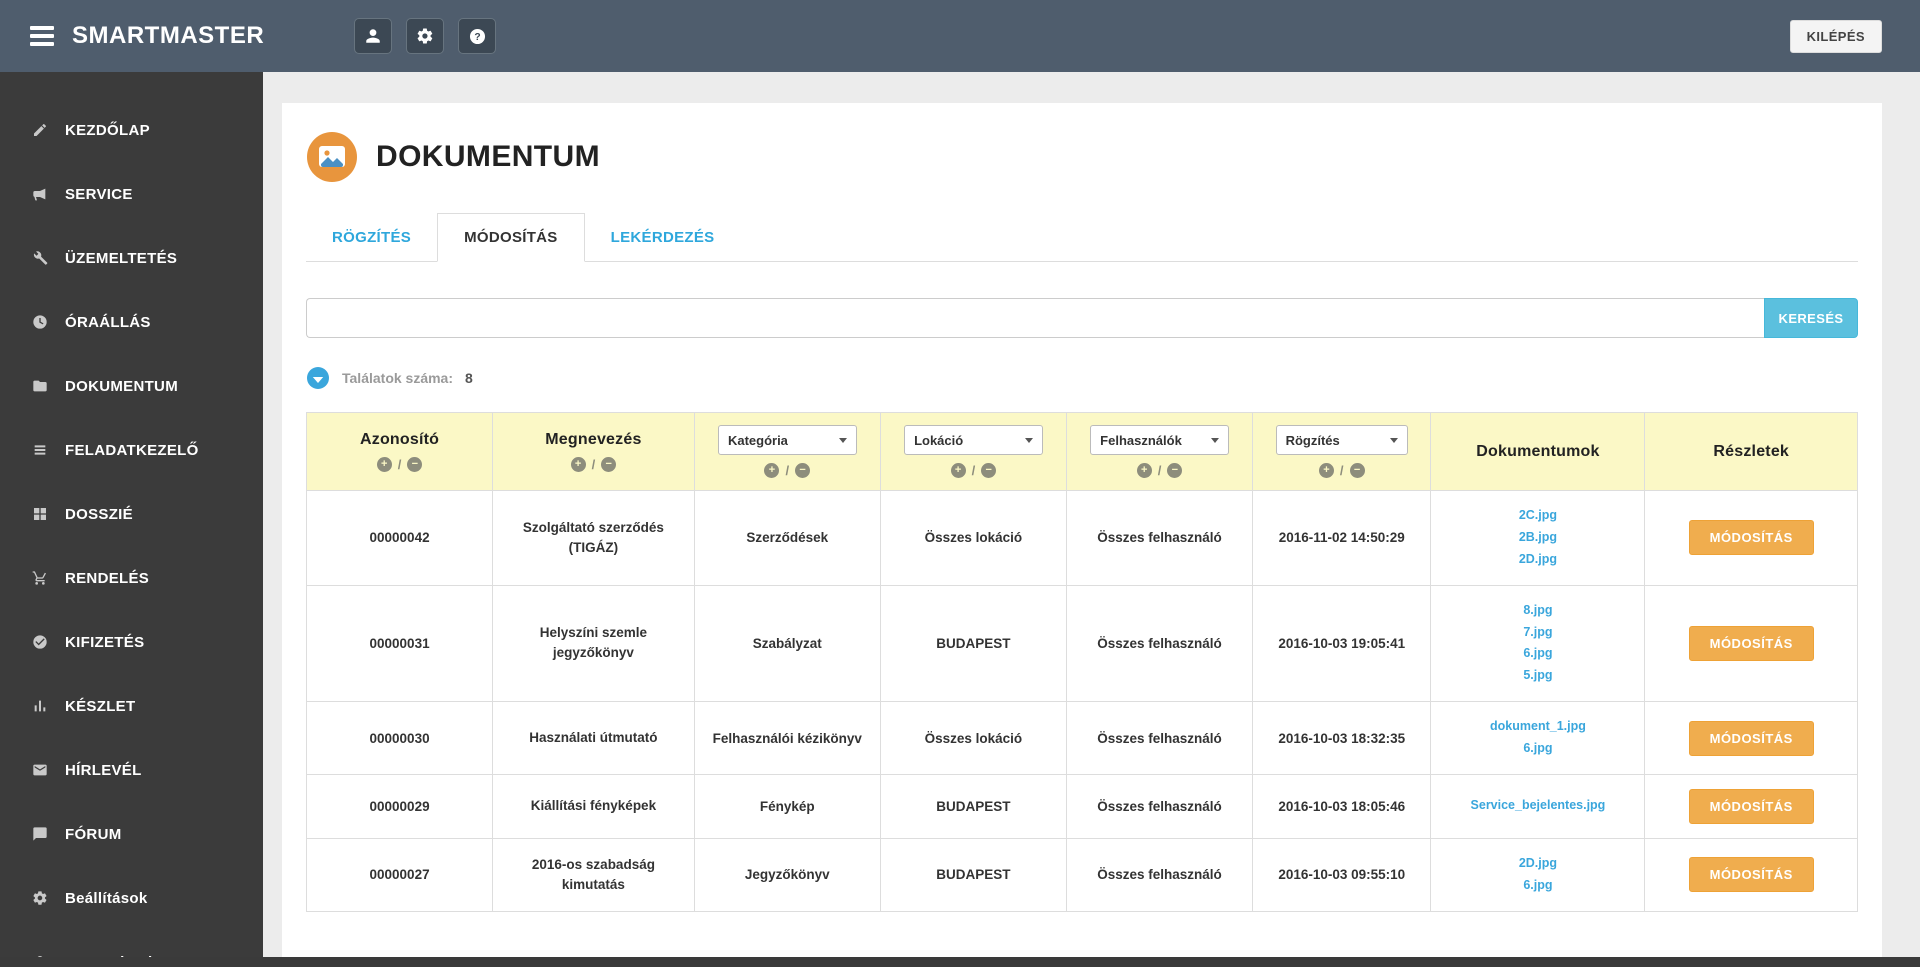 This screenshot has height=967, width=1920. I want to click on row-documents-cell: 2D.jpg 6.jpg, so click(1538, 874).